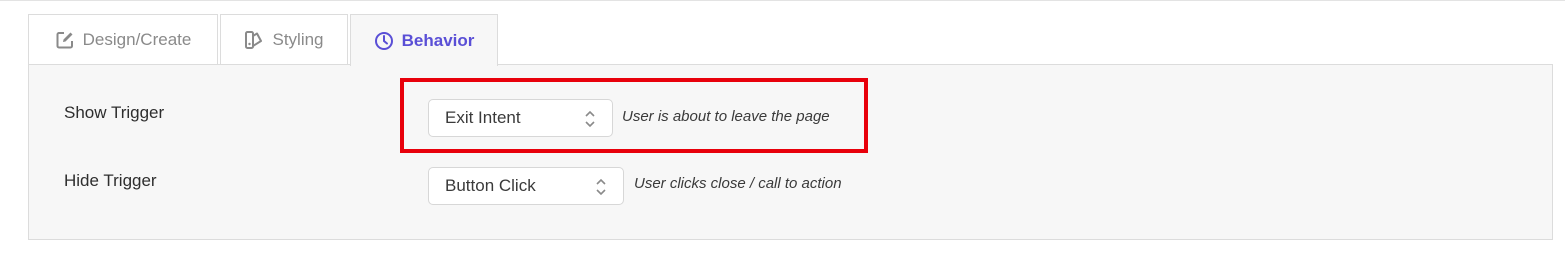 This screenshot has height=258, width=1565. Describe the element at coordinates (384, 41) in the screenshot. I see `clock-icon` at that location.